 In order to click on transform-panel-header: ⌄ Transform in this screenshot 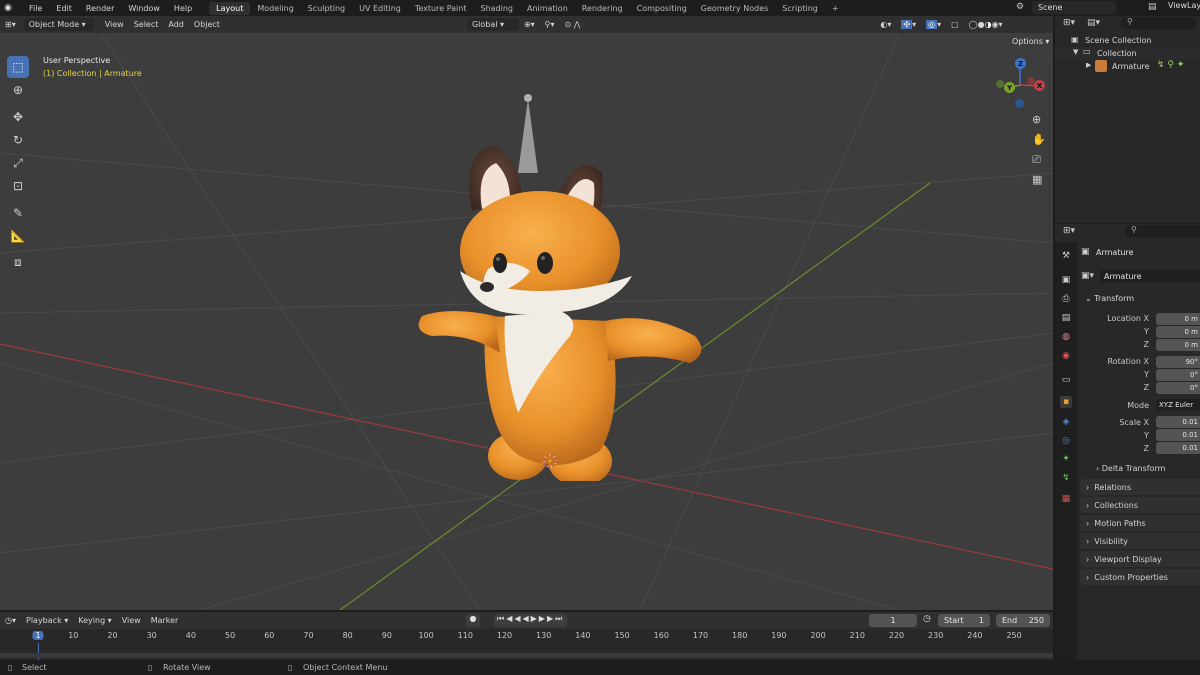, I will do `click(1109, 298)`.